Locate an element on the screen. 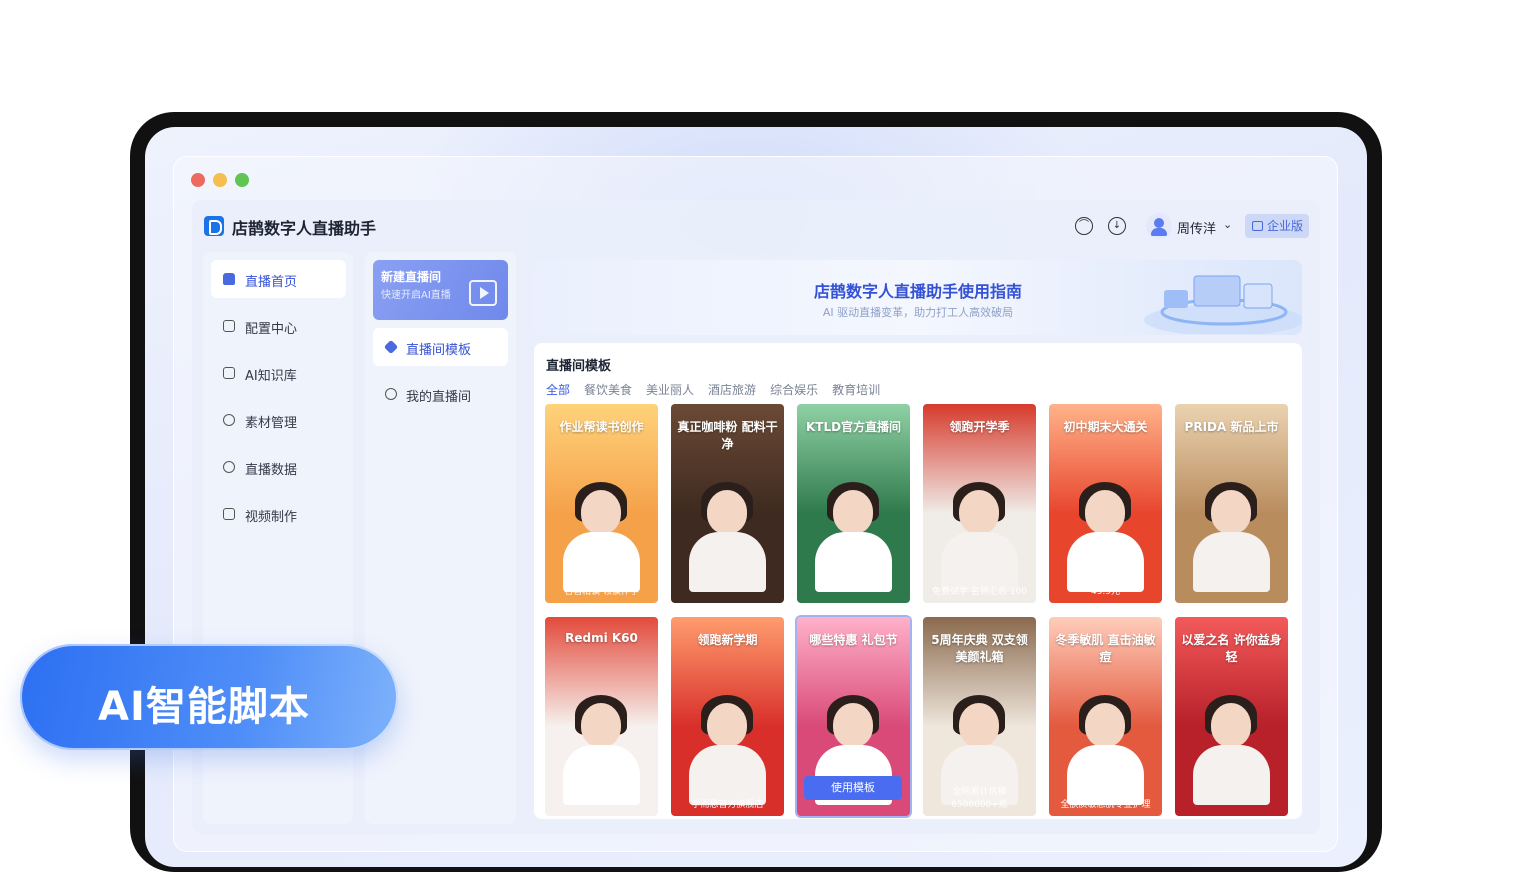 Image resolution: width=1520 pixels, height=872 pixels. new-live-button: 新建直播间 快速开启AI直播 is located at coordinates (440, 290).